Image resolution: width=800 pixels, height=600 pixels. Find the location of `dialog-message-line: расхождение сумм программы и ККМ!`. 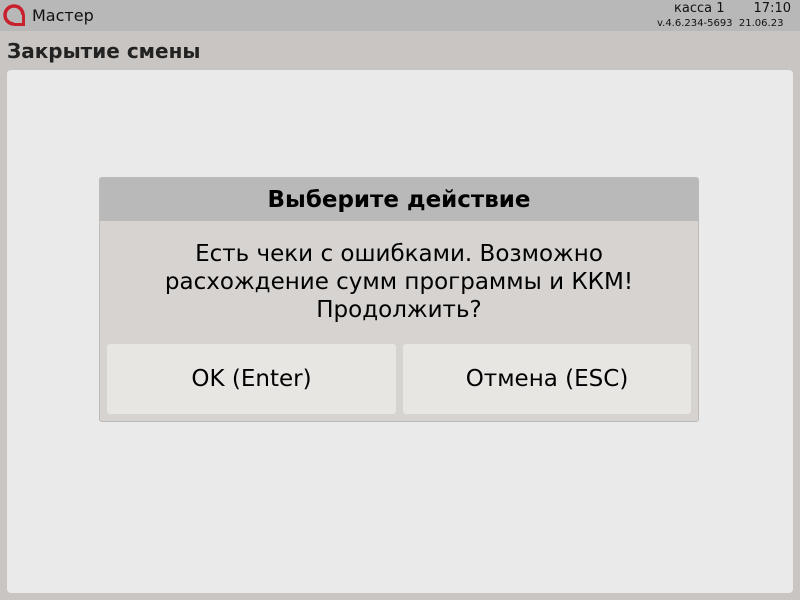

dialog-message-line: расхождение сумм программы и ККМ! is located at coordinates (399, 282).